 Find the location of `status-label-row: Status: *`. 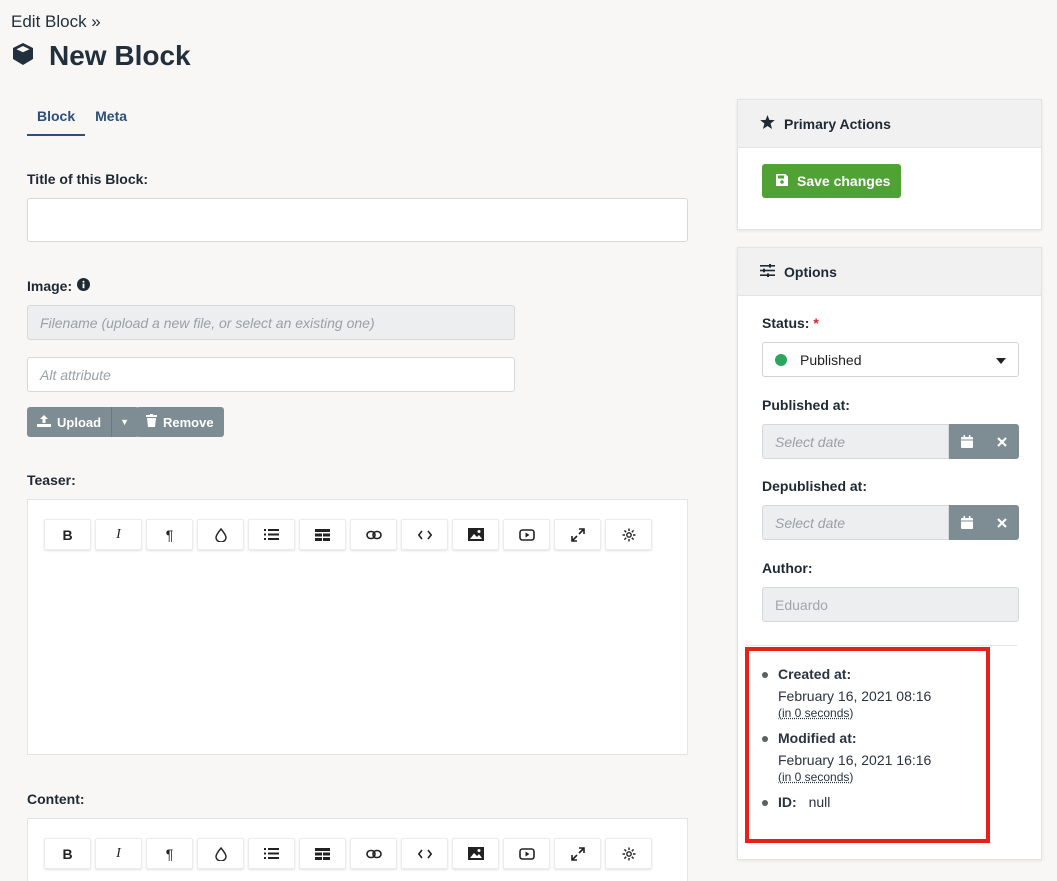

status-label-row: Status: * is located at coordinates (790, 323).